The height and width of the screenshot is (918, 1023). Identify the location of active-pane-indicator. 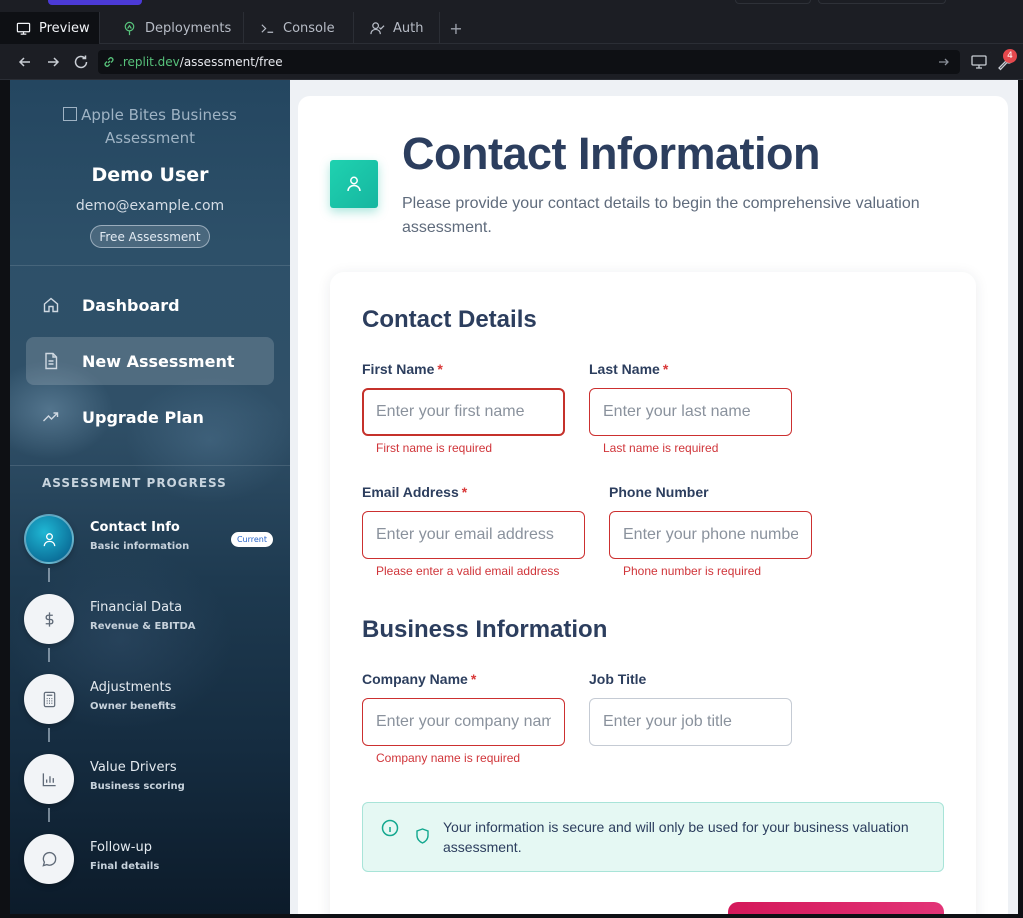
(95, 2).